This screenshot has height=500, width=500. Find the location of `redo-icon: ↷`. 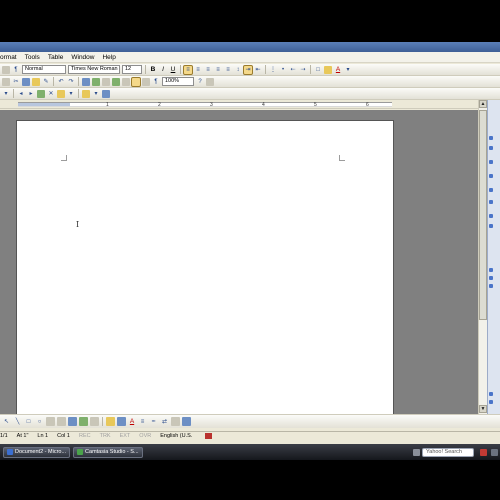

redo-icon: ↷ is located at coordinates (71, 82).